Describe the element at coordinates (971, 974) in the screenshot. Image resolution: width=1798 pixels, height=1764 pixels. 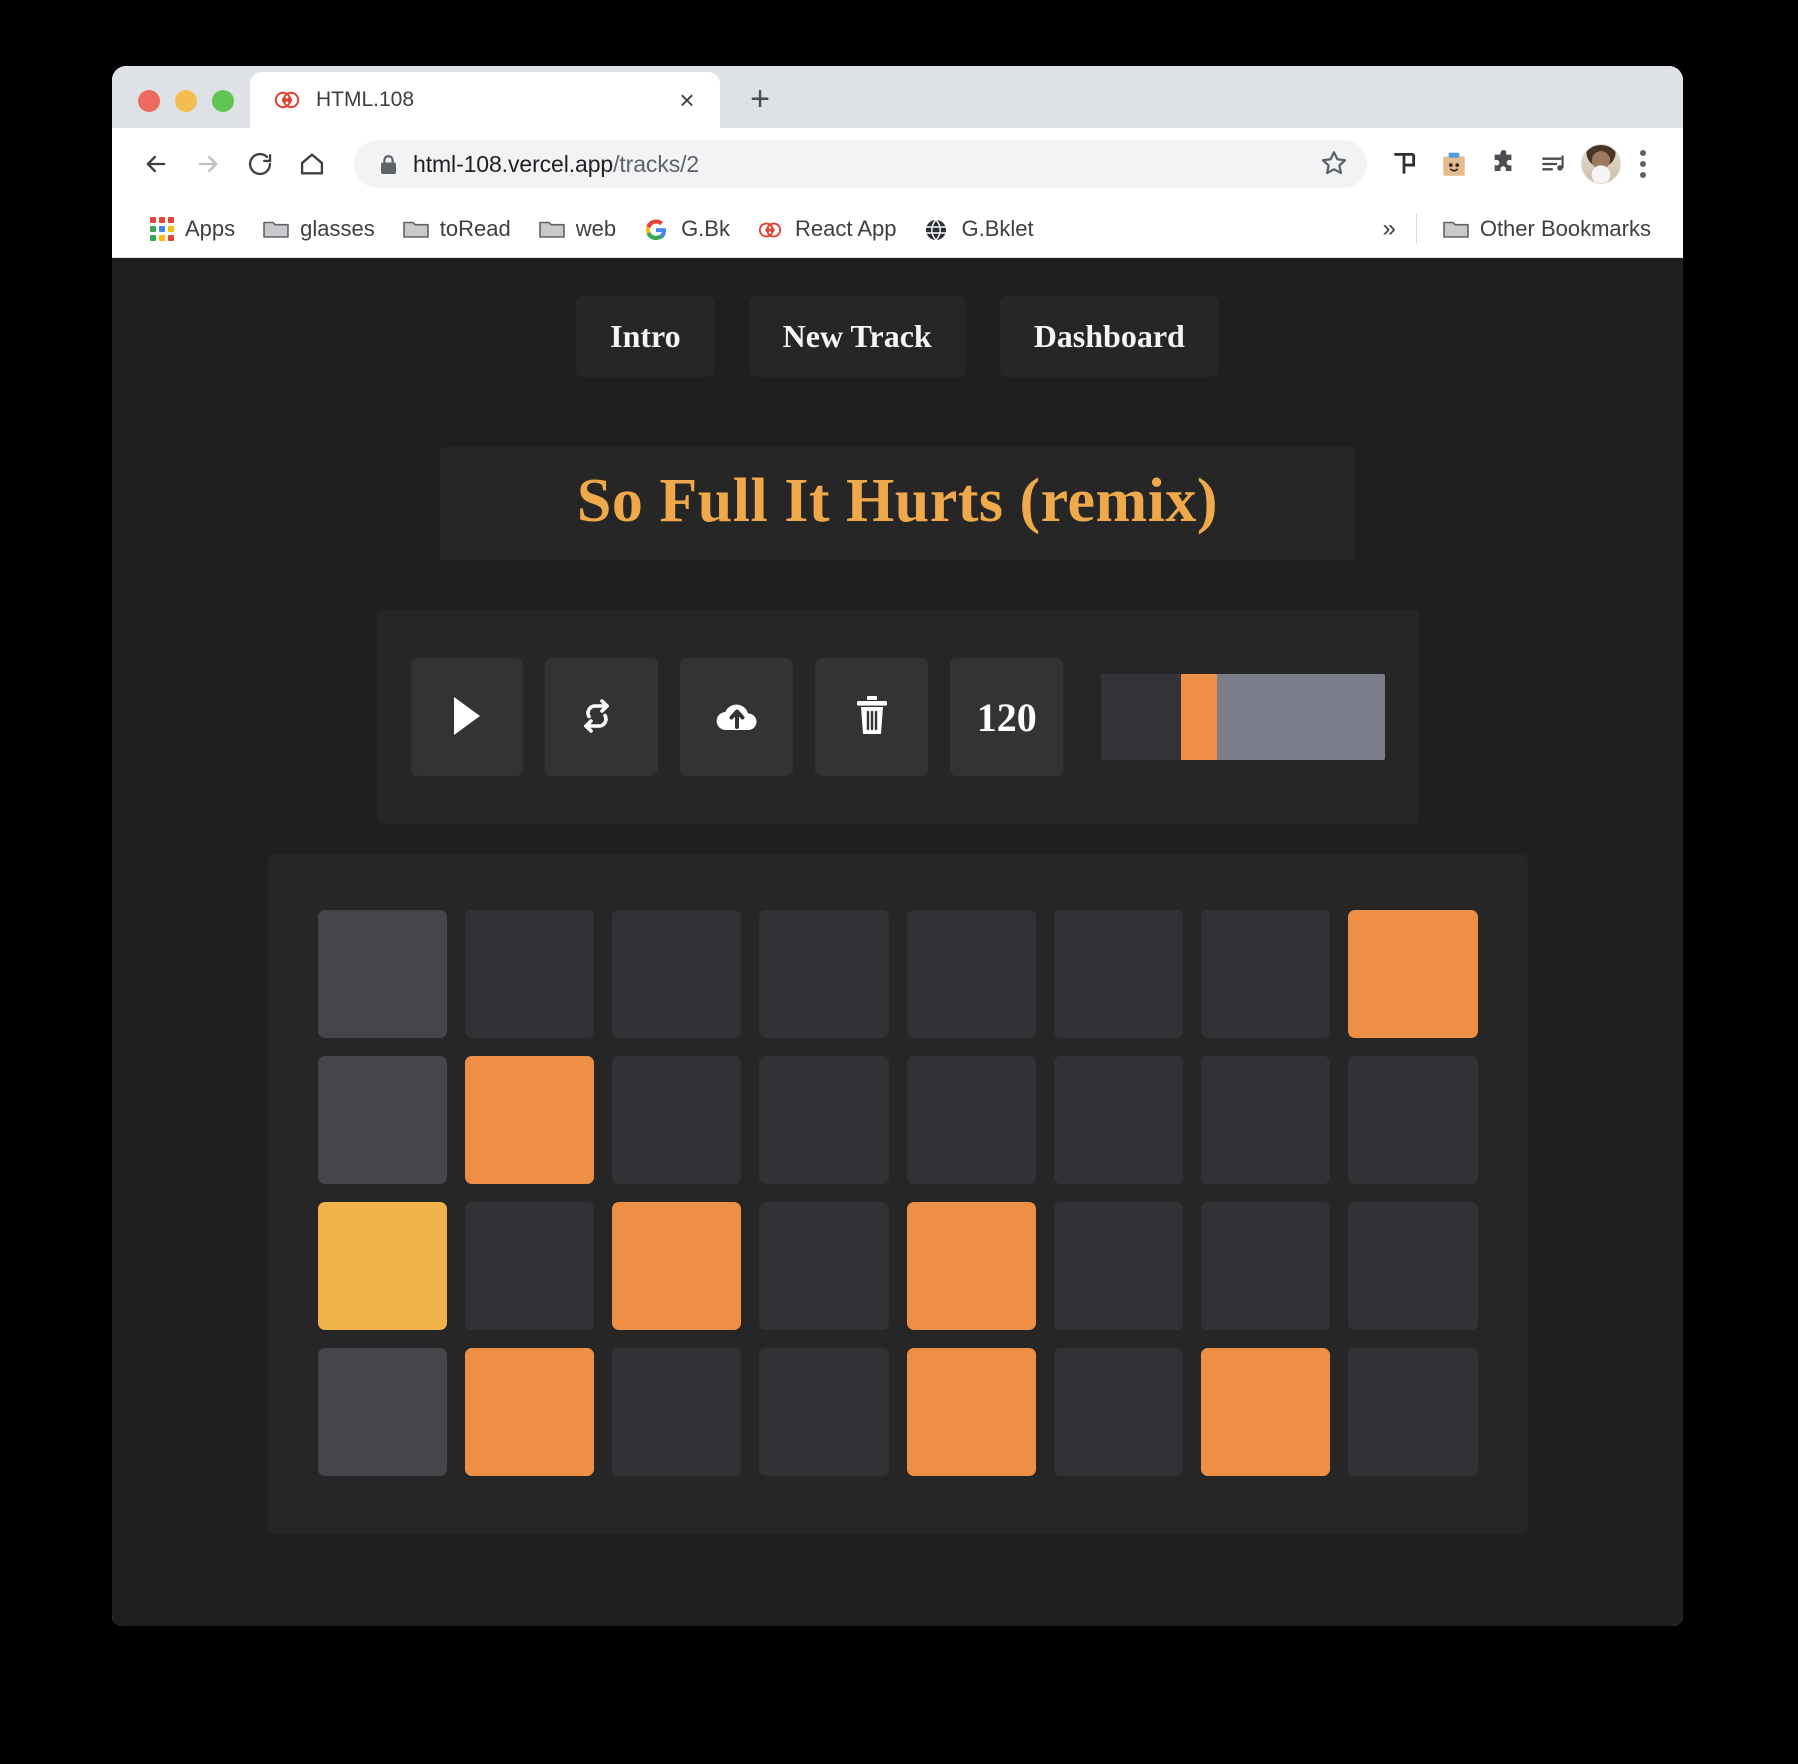
I see `sequencer-cell-r1-c5` at that location.